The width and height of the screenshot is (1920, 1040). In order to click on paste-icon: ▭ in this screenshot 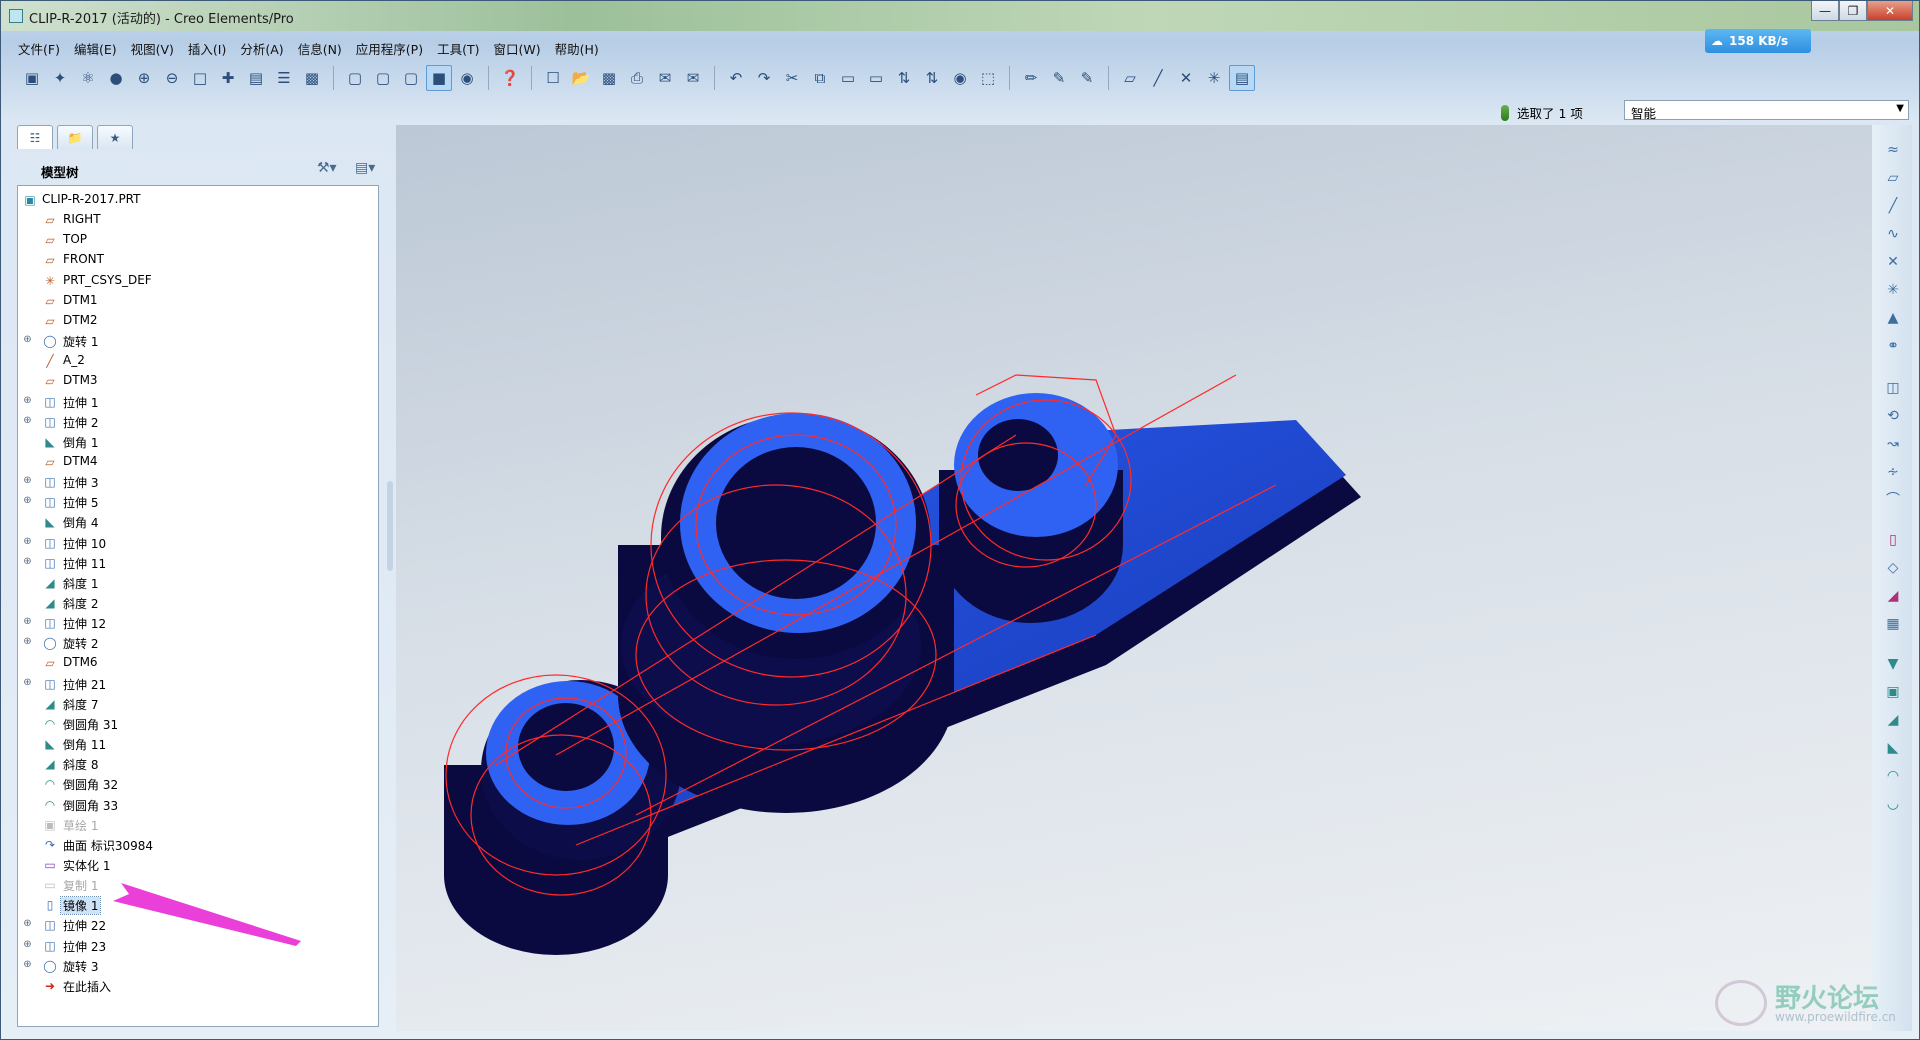, I will do `click(848, 78)`.